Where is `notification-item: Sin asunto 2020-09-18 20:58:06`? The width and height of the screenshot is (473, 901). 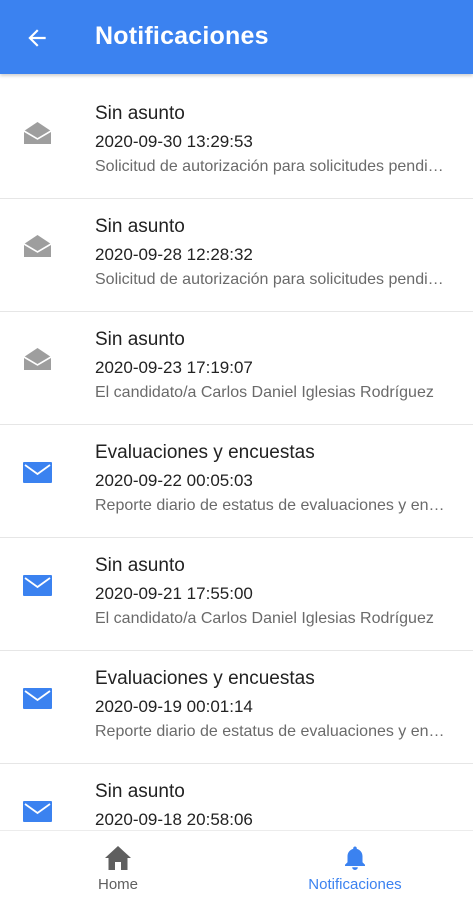
notification-item: Sin asunto 2020-09-18 20:58:06 is located at coordinates (236, 797).